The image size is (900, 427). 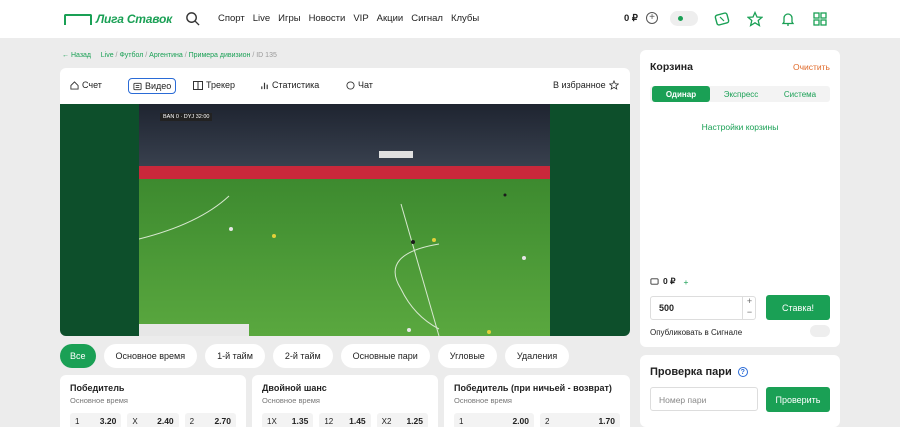 What do you see at coordinates (108, 421) in the screenshot?
I see `odd-value: 3.20` at bounding box center [108, 421].